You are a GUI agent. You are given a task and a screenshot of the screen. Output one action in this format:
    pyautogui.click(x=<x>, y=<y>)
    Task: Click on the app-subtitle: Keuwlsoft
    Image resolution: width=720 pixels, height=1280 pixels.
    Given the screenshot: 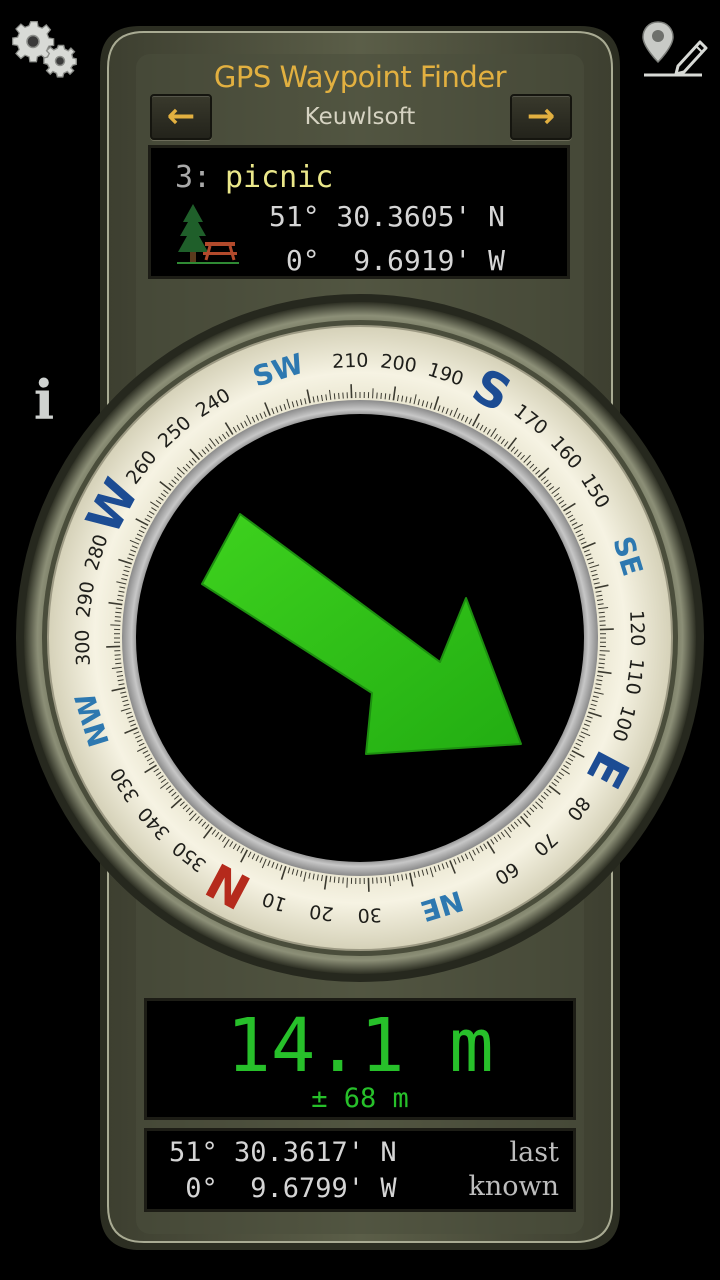 What is the action you would take?
    pyautogui.click(x=360, y=117)
    